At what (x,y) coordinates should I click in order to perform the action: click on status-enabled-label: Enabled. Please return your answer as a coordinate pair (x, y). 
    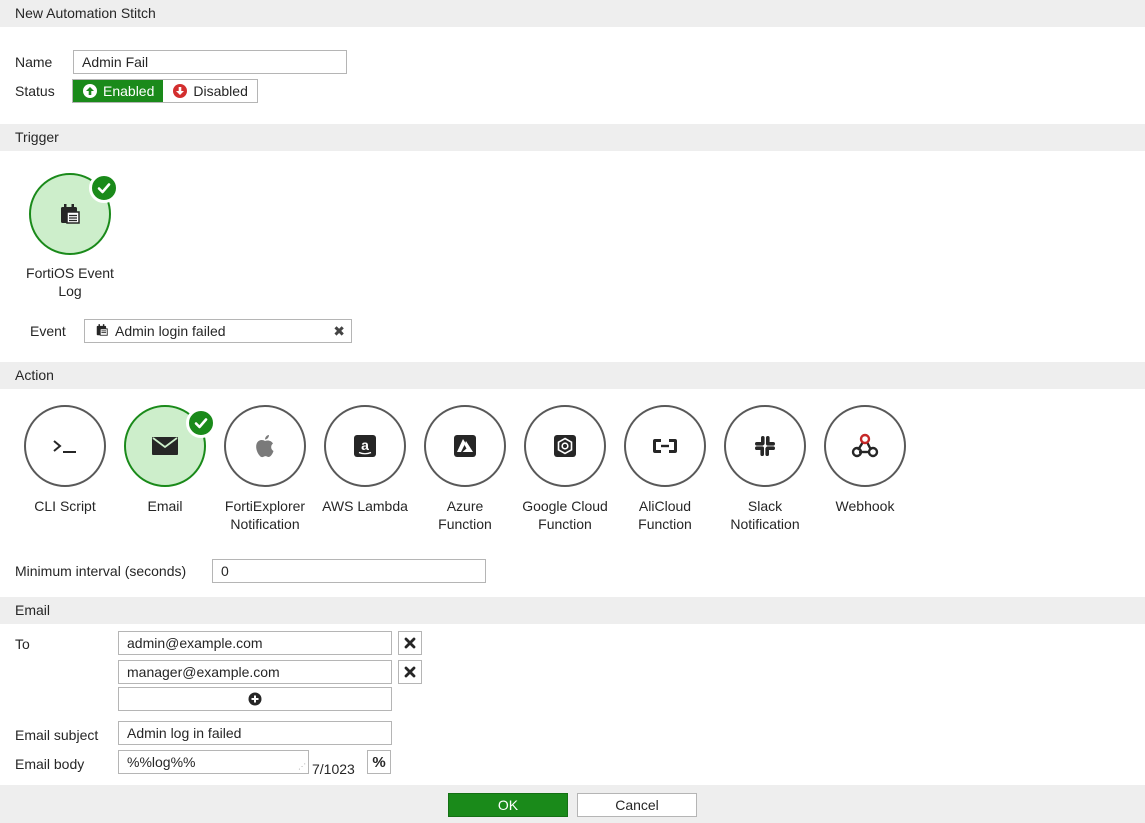
    Looking at the image, I should click on (129, 91).